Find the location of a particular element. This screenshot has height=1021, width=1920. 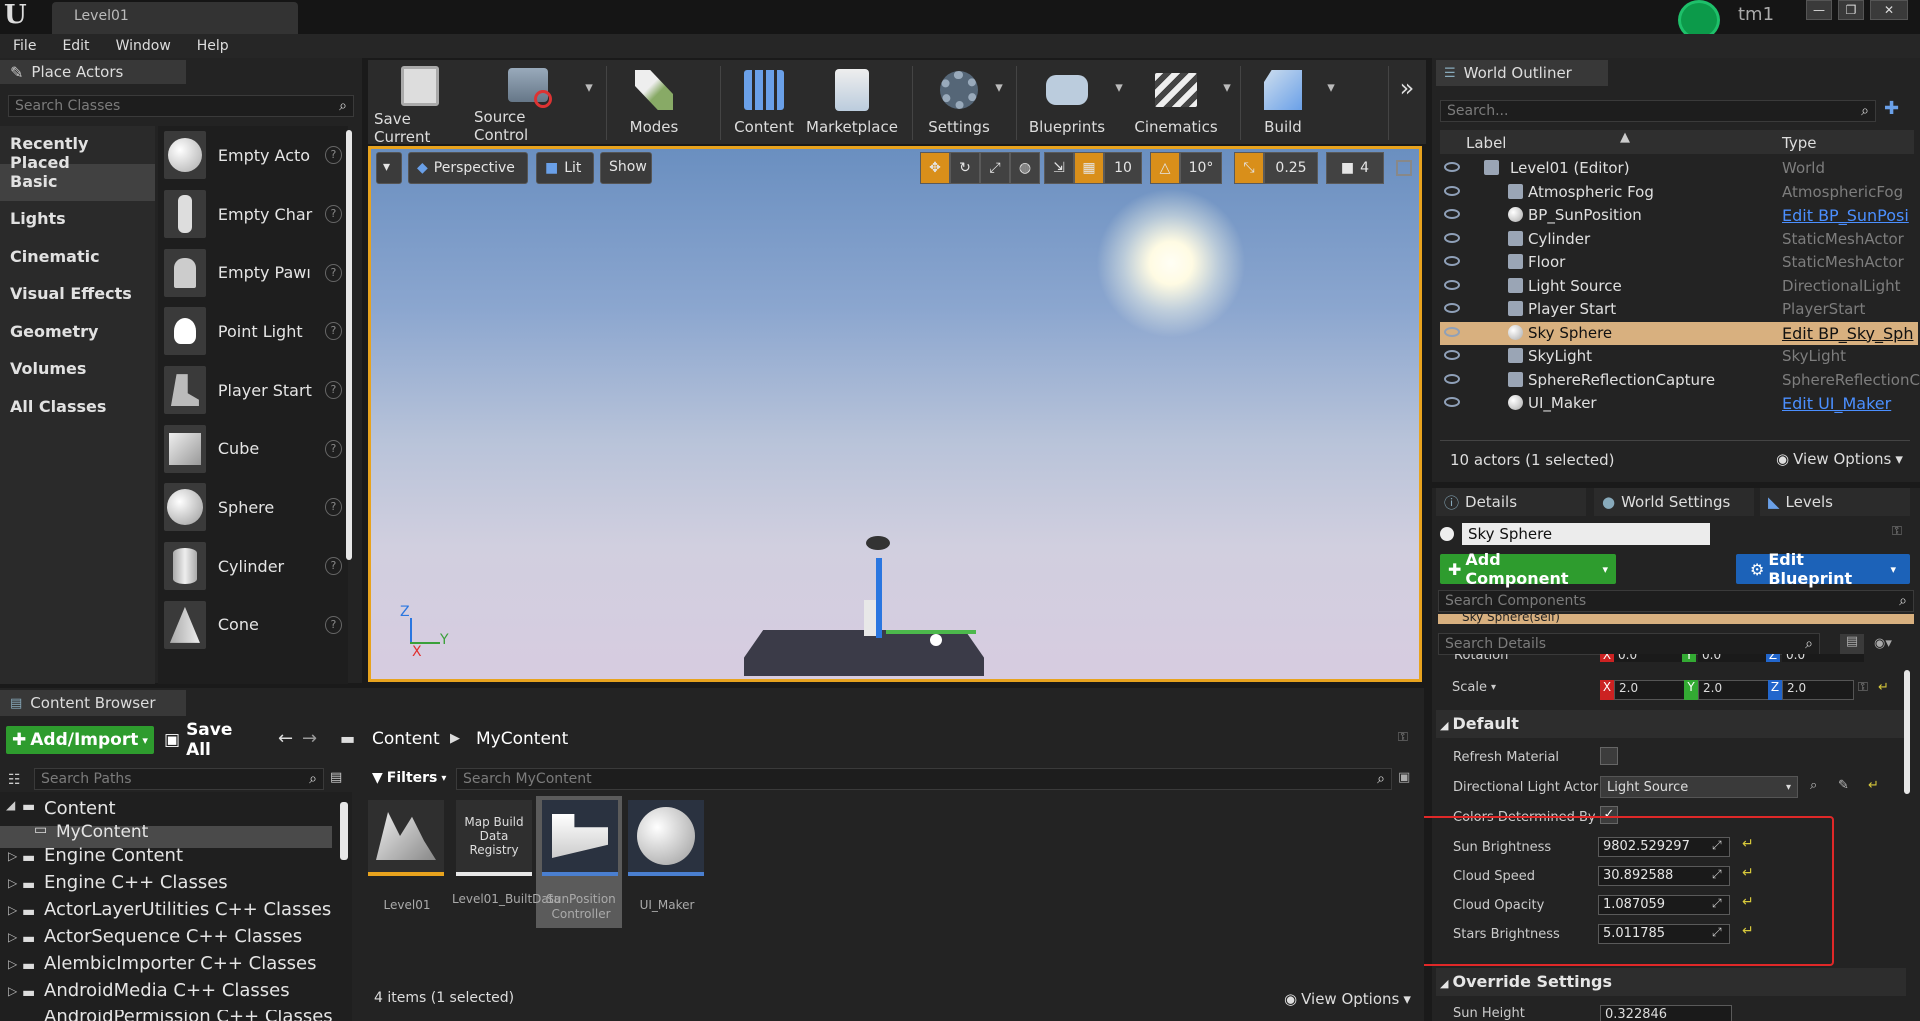

settings-dropdown: ▾ is located at coordinates (999, 102).